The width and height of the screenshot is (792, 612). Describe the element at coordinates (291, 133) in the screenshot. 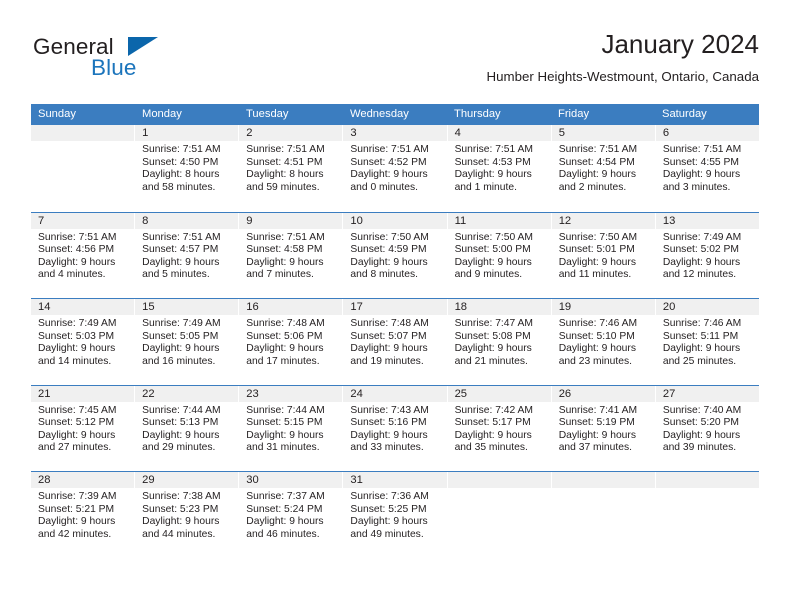

I see `day-number: 2` at that location.